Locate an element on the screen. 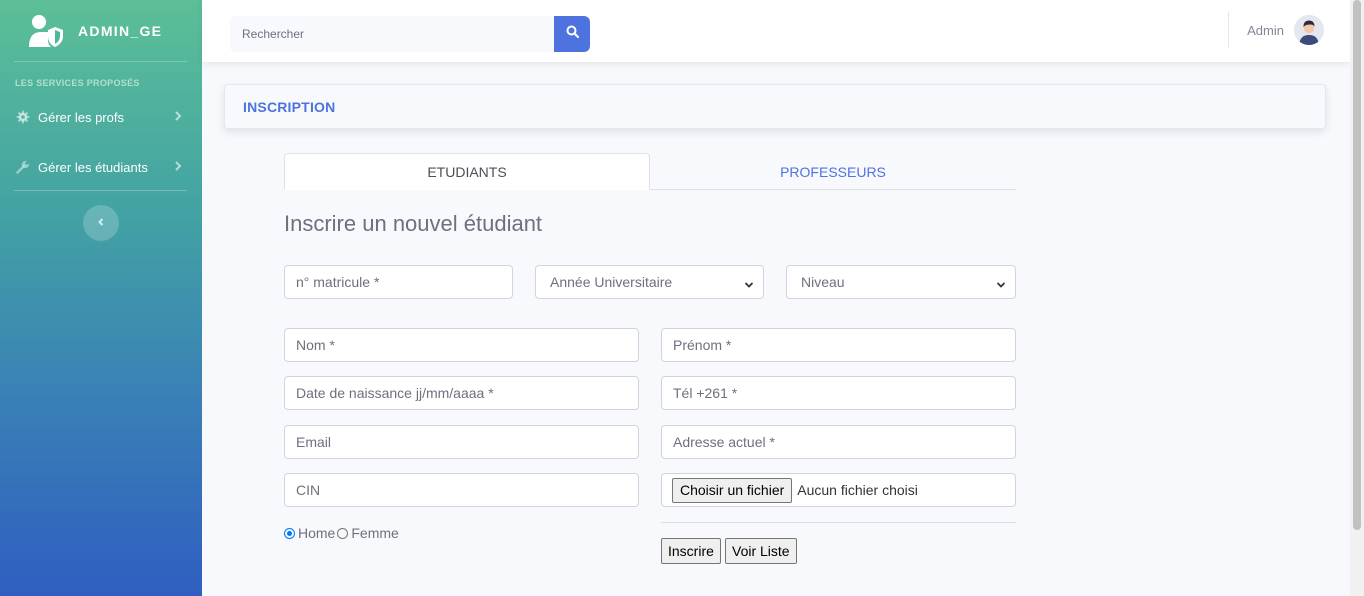  form-divider is located at coordinates (838, 522).